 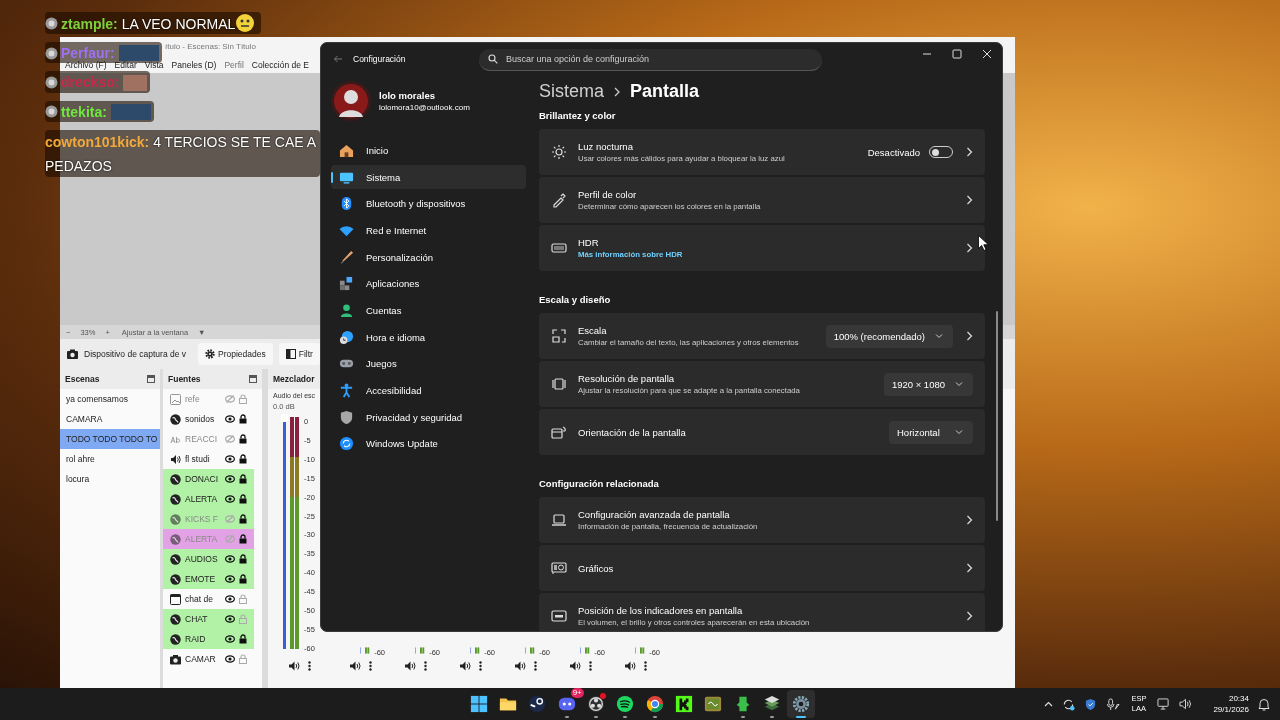 What do you see at coordinates (572, 91) in the screenshot?
I see `breadcrumb-link: Sistema` at bounding box center [572, 91].